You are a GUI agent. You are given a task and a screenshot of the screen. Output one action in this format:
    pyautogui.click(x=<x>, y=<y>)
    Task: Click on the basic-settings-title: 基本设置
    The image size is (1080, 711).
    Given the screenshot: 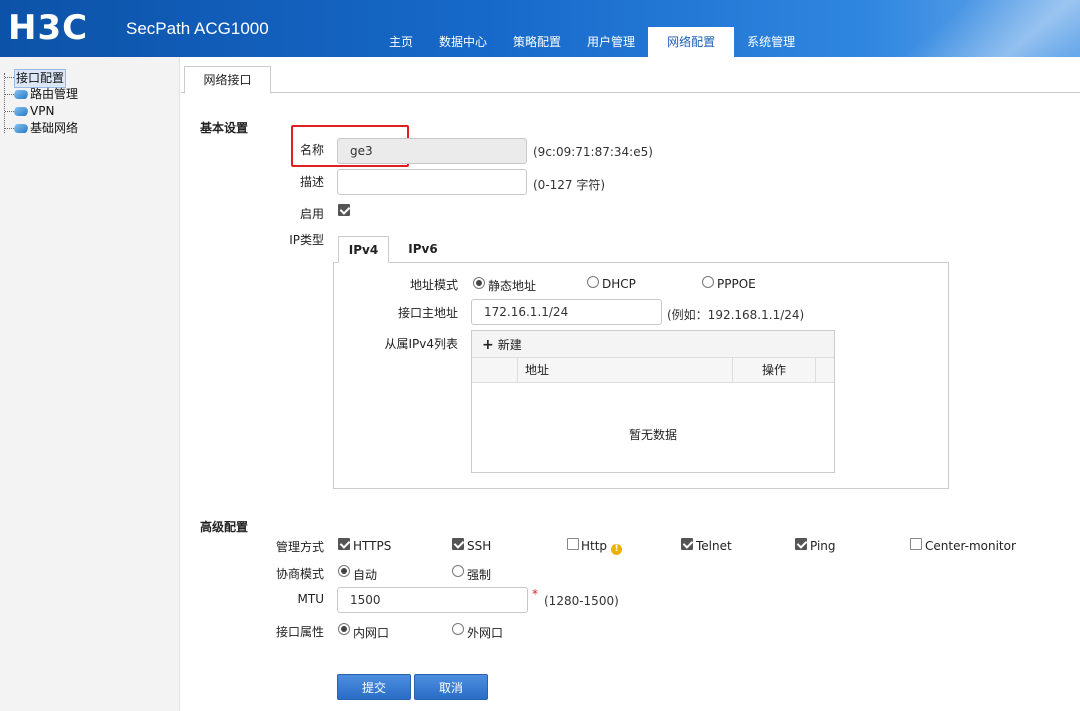 What is the action you would take?
    pyautogui.click(x=224, y=128)
    